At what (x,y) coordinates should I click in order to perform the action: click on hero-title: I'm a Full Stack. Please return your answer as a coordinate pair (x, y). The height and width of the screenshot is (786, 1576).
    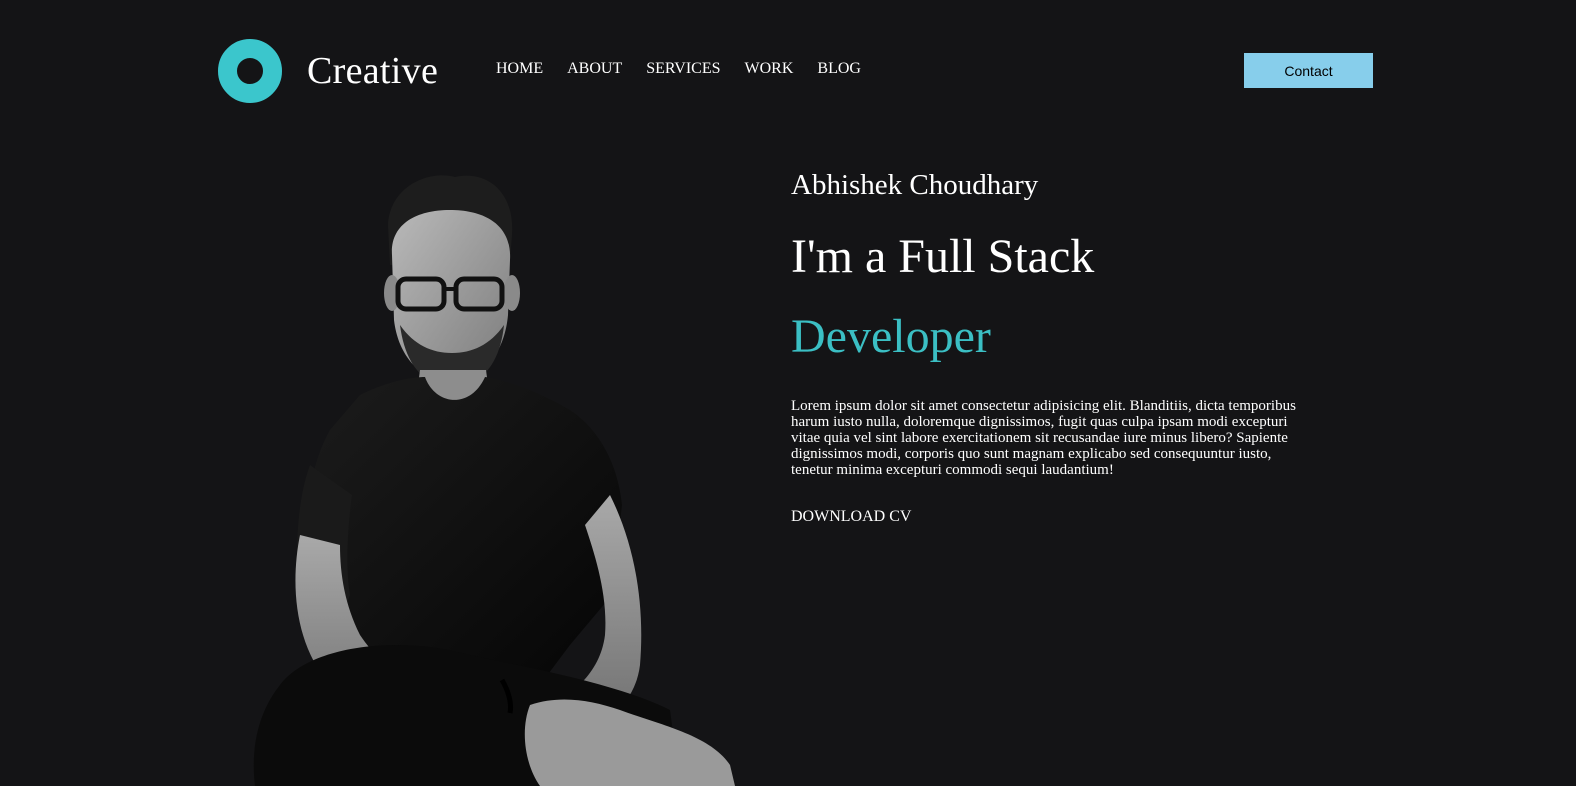
    Looking at the image, I should click on (943, 256).